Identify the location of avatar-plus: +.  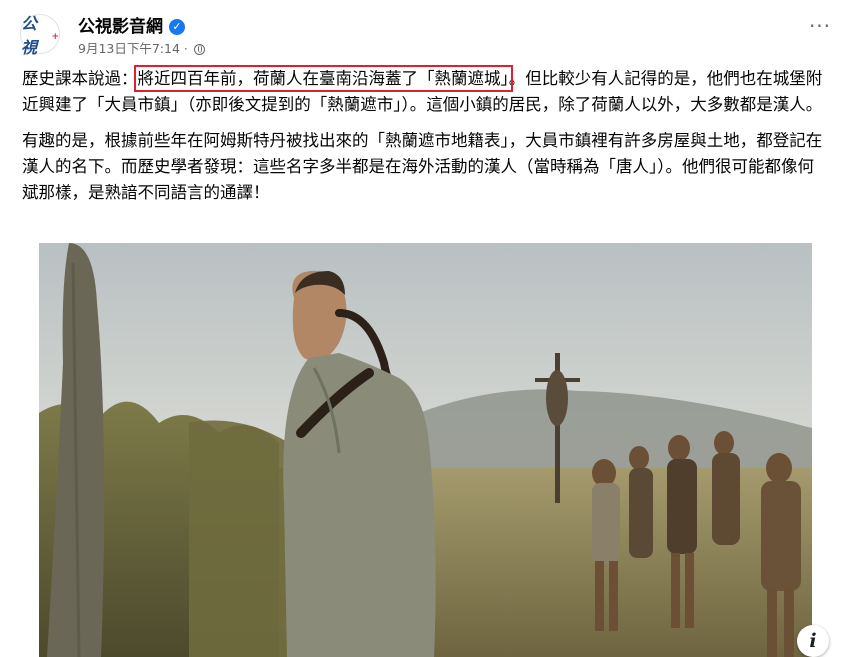
(55, 37).